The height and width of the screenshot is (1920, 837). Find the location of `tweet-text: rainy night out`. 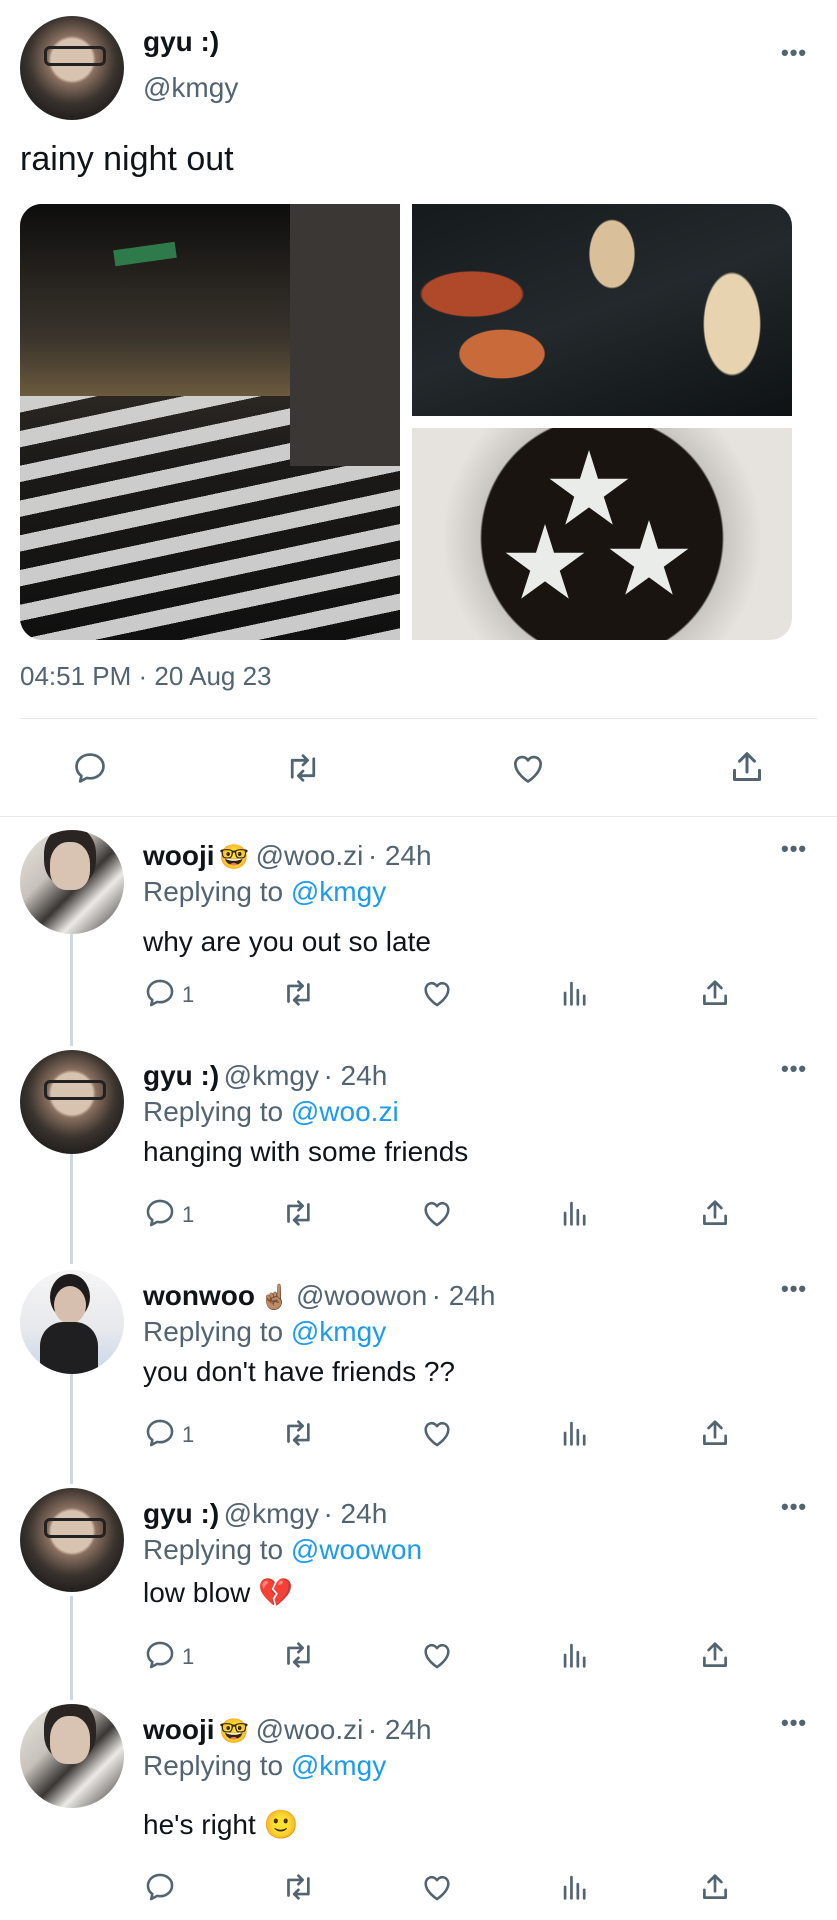

tweet-text: rainy night out is located at coordinates (127, 159).